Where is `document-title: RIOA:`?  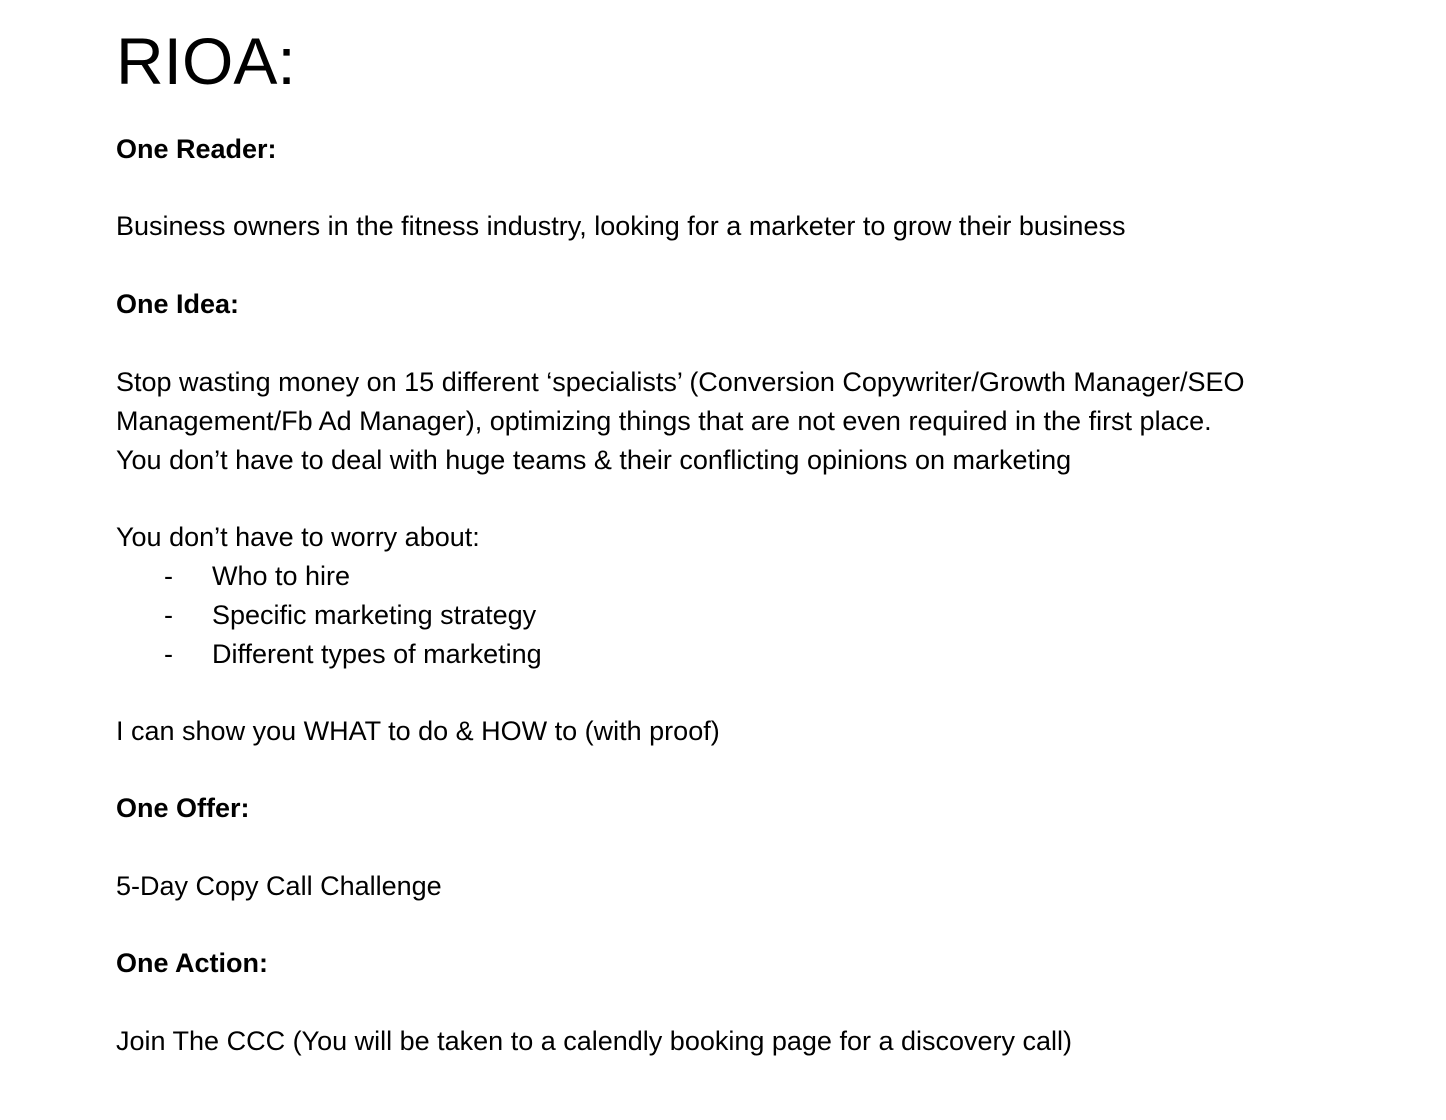 document-title: RIOA: is located at coordinates (206, 61).